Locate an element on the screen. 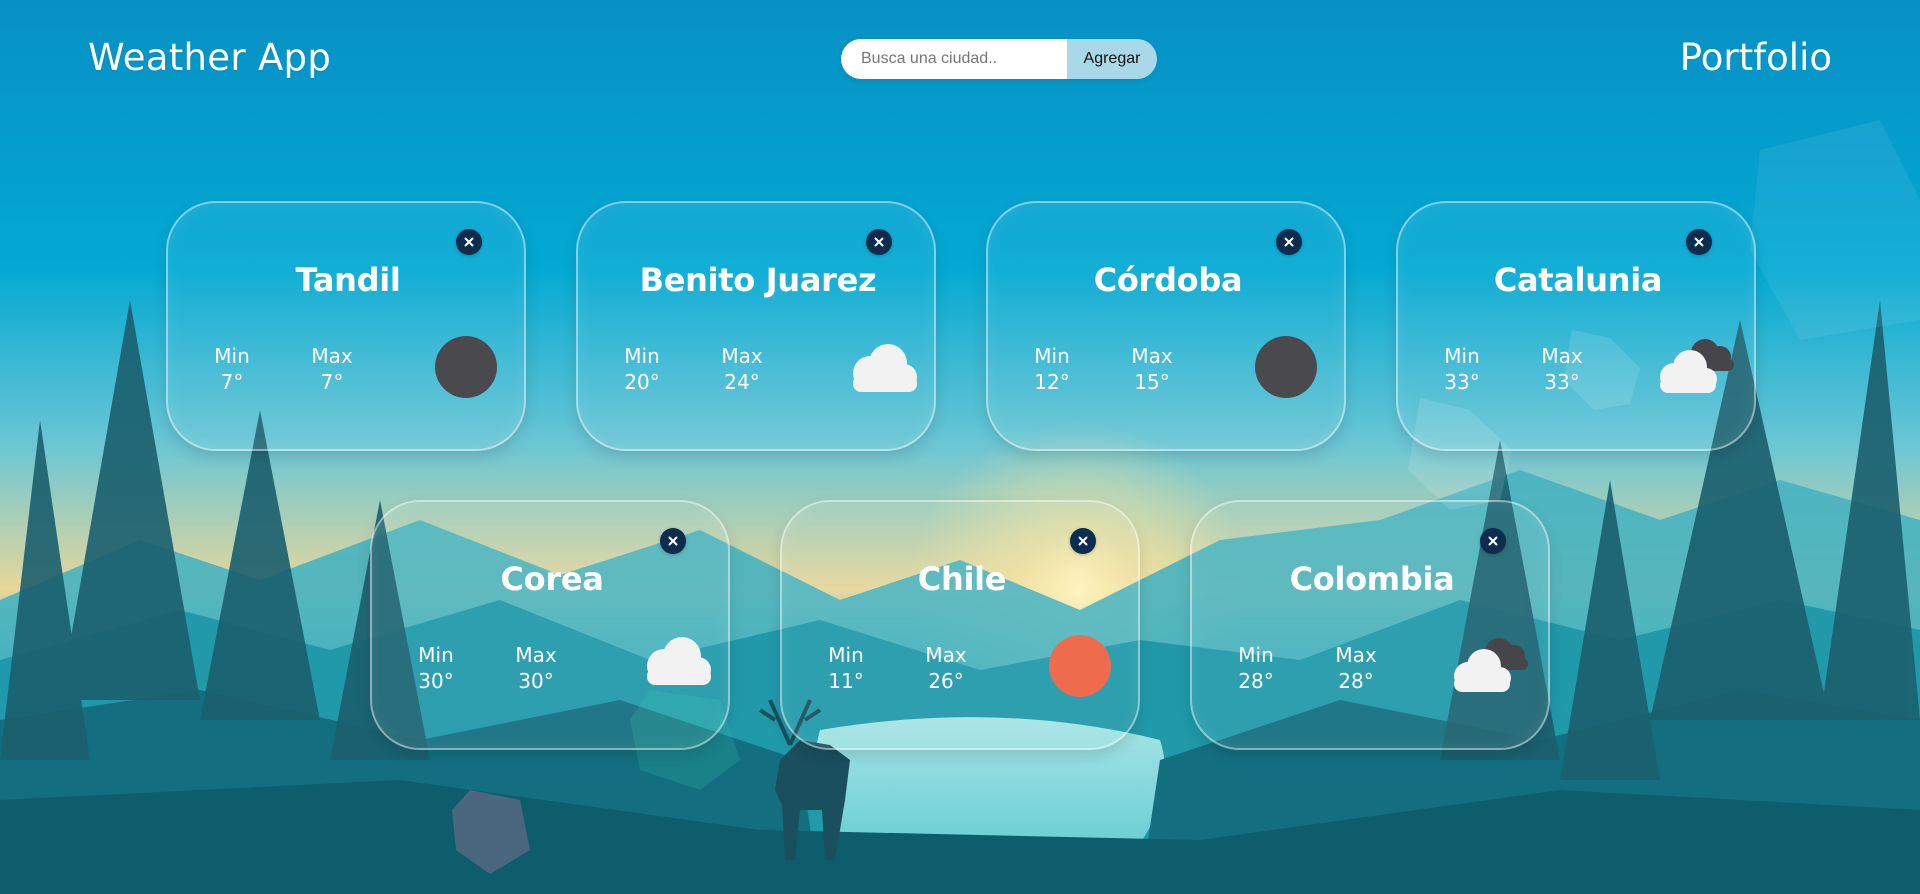 This screenshot has width=1920, height=894. min-temp: Min 11° is located at coordinates (846, 668).